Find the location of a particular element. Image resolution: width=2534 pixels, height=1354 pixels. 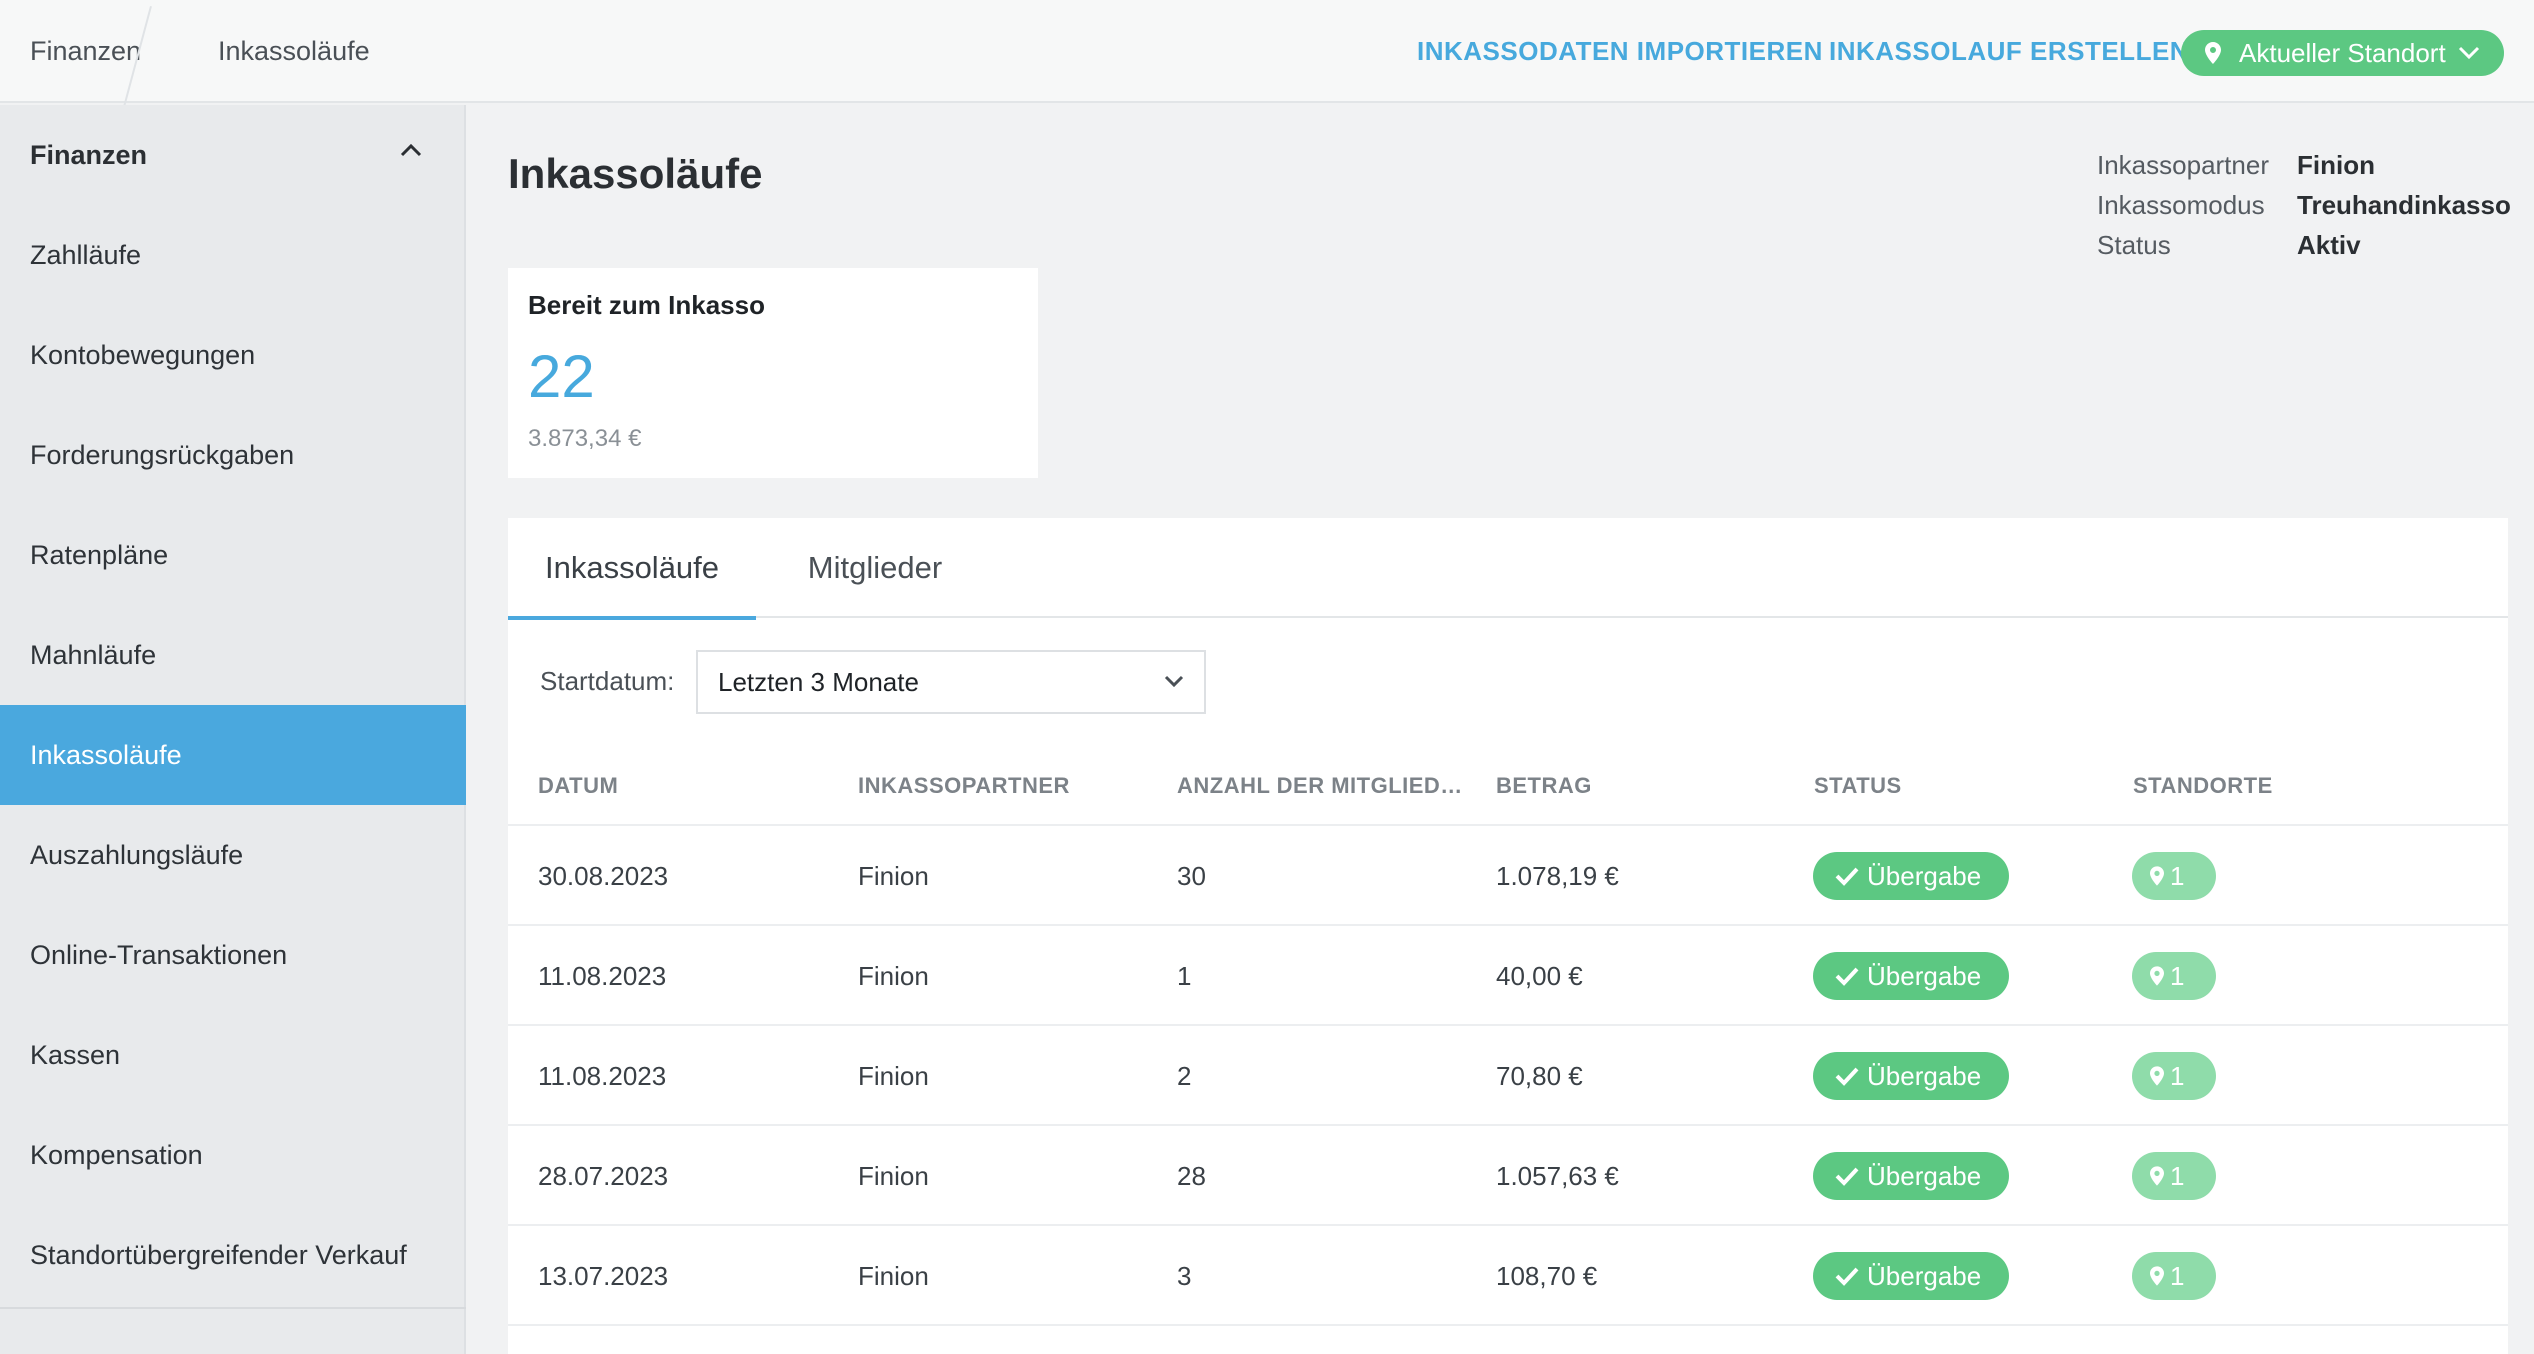

sidebar-item-kassen: Kassen is located at coordinates (233, 1055).